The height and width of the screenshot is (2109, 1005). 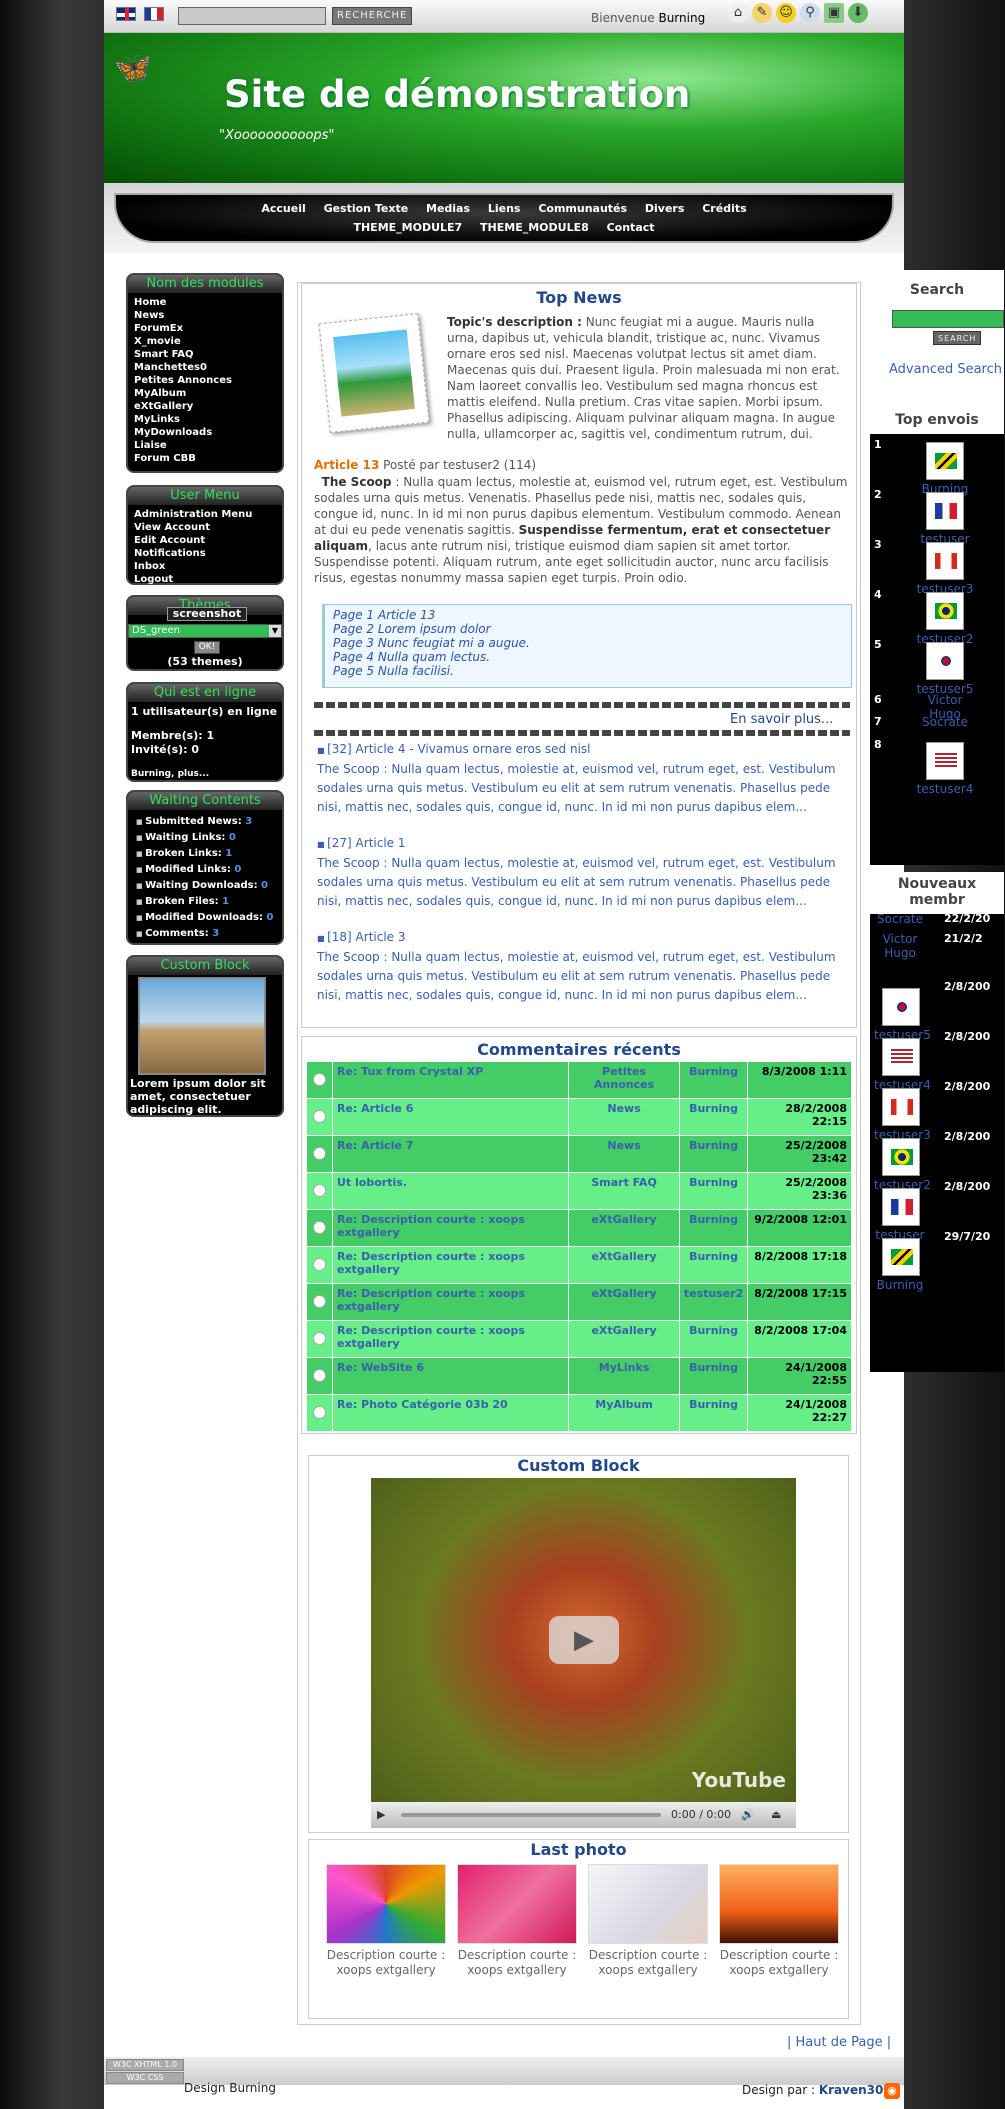 I want to click on nav-item-accueil: Accueil, so click(x=283, y=208).